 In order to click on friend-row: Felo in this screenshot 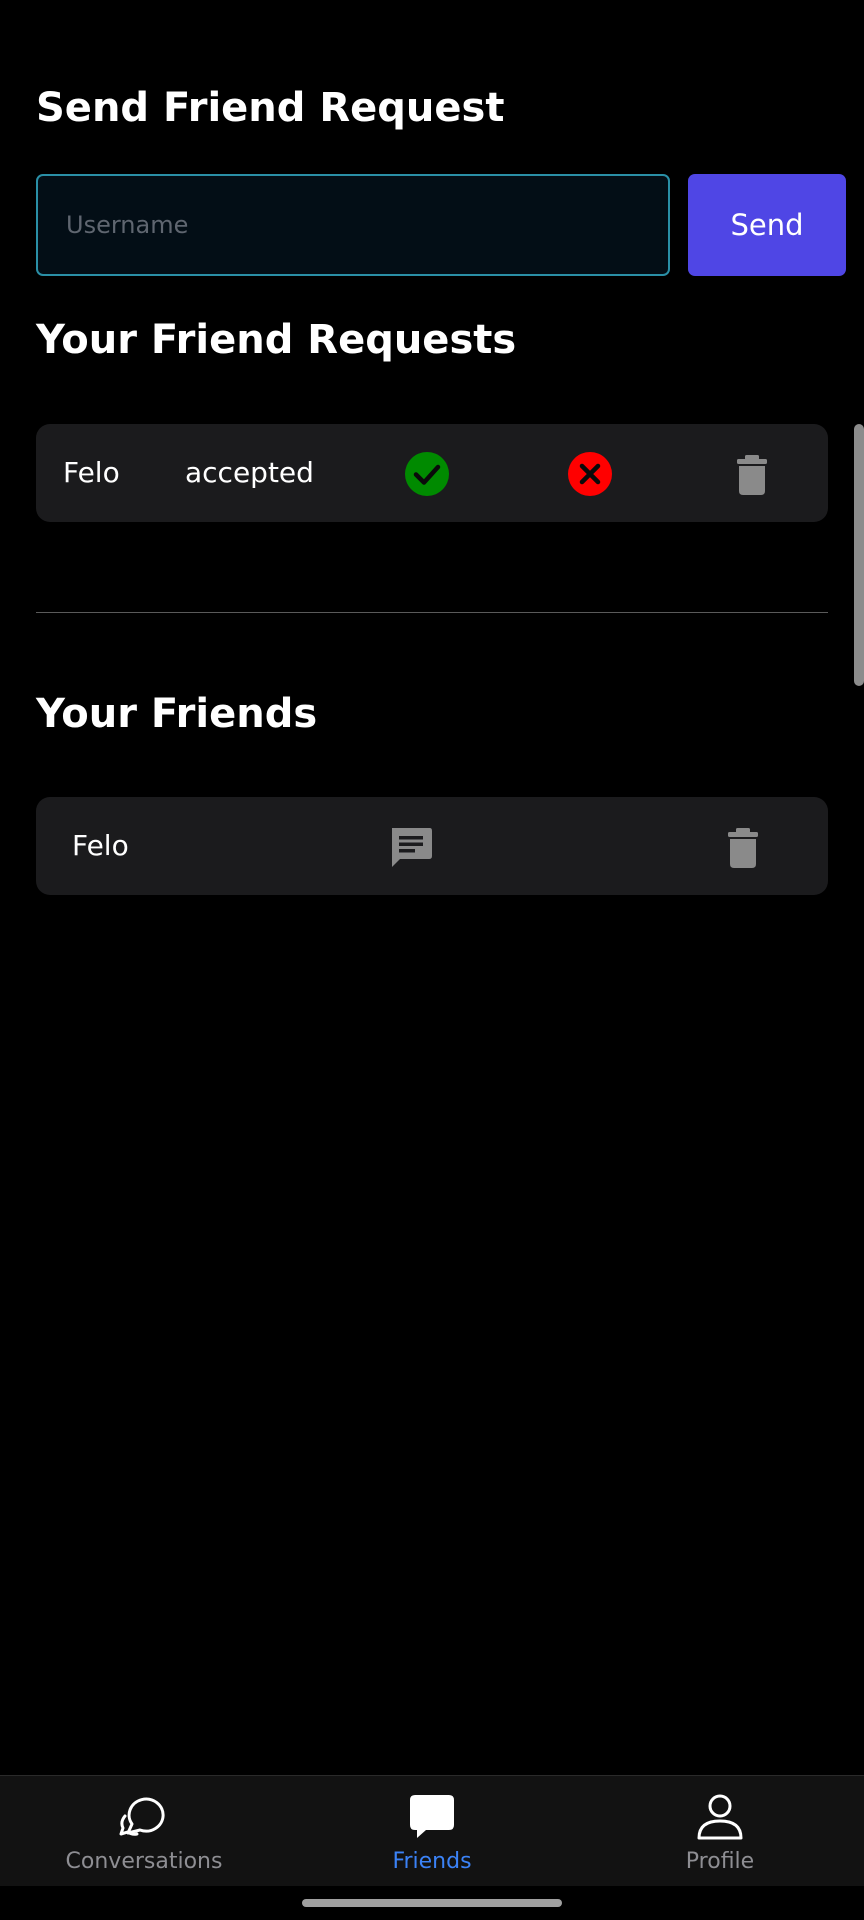, I will do `click(432, 846)`.